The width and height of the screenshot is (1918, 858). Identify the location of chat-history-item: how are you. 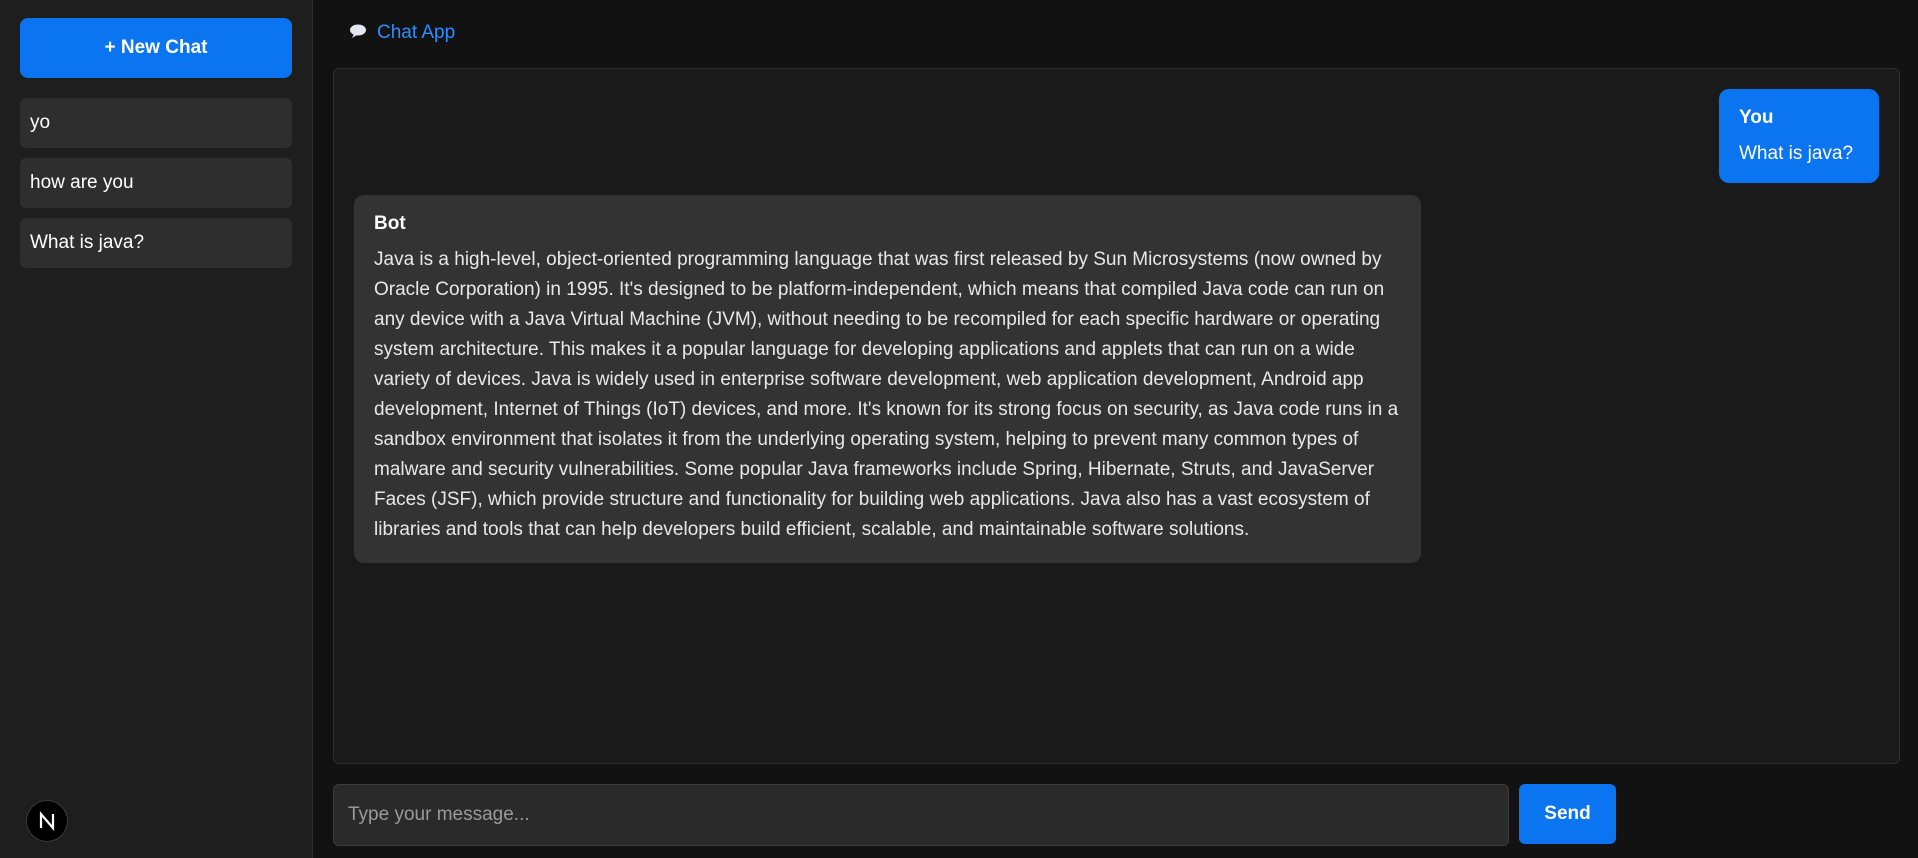
(156, 183).